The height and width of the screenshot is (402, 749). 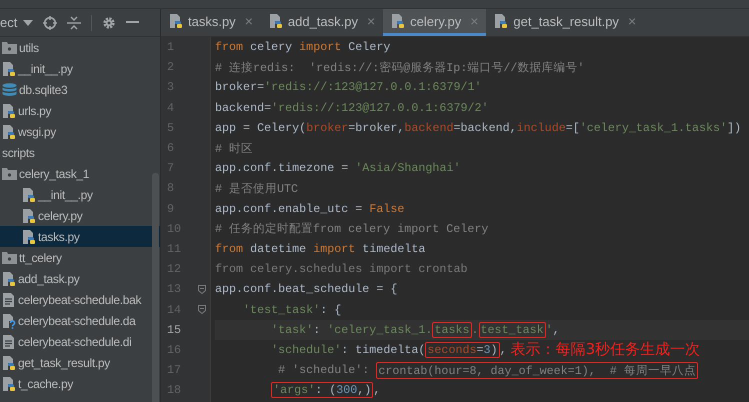 I want to click on code-line: app.conf.timezone = 'Asia/Shanghai', so click(x=338, y=169).